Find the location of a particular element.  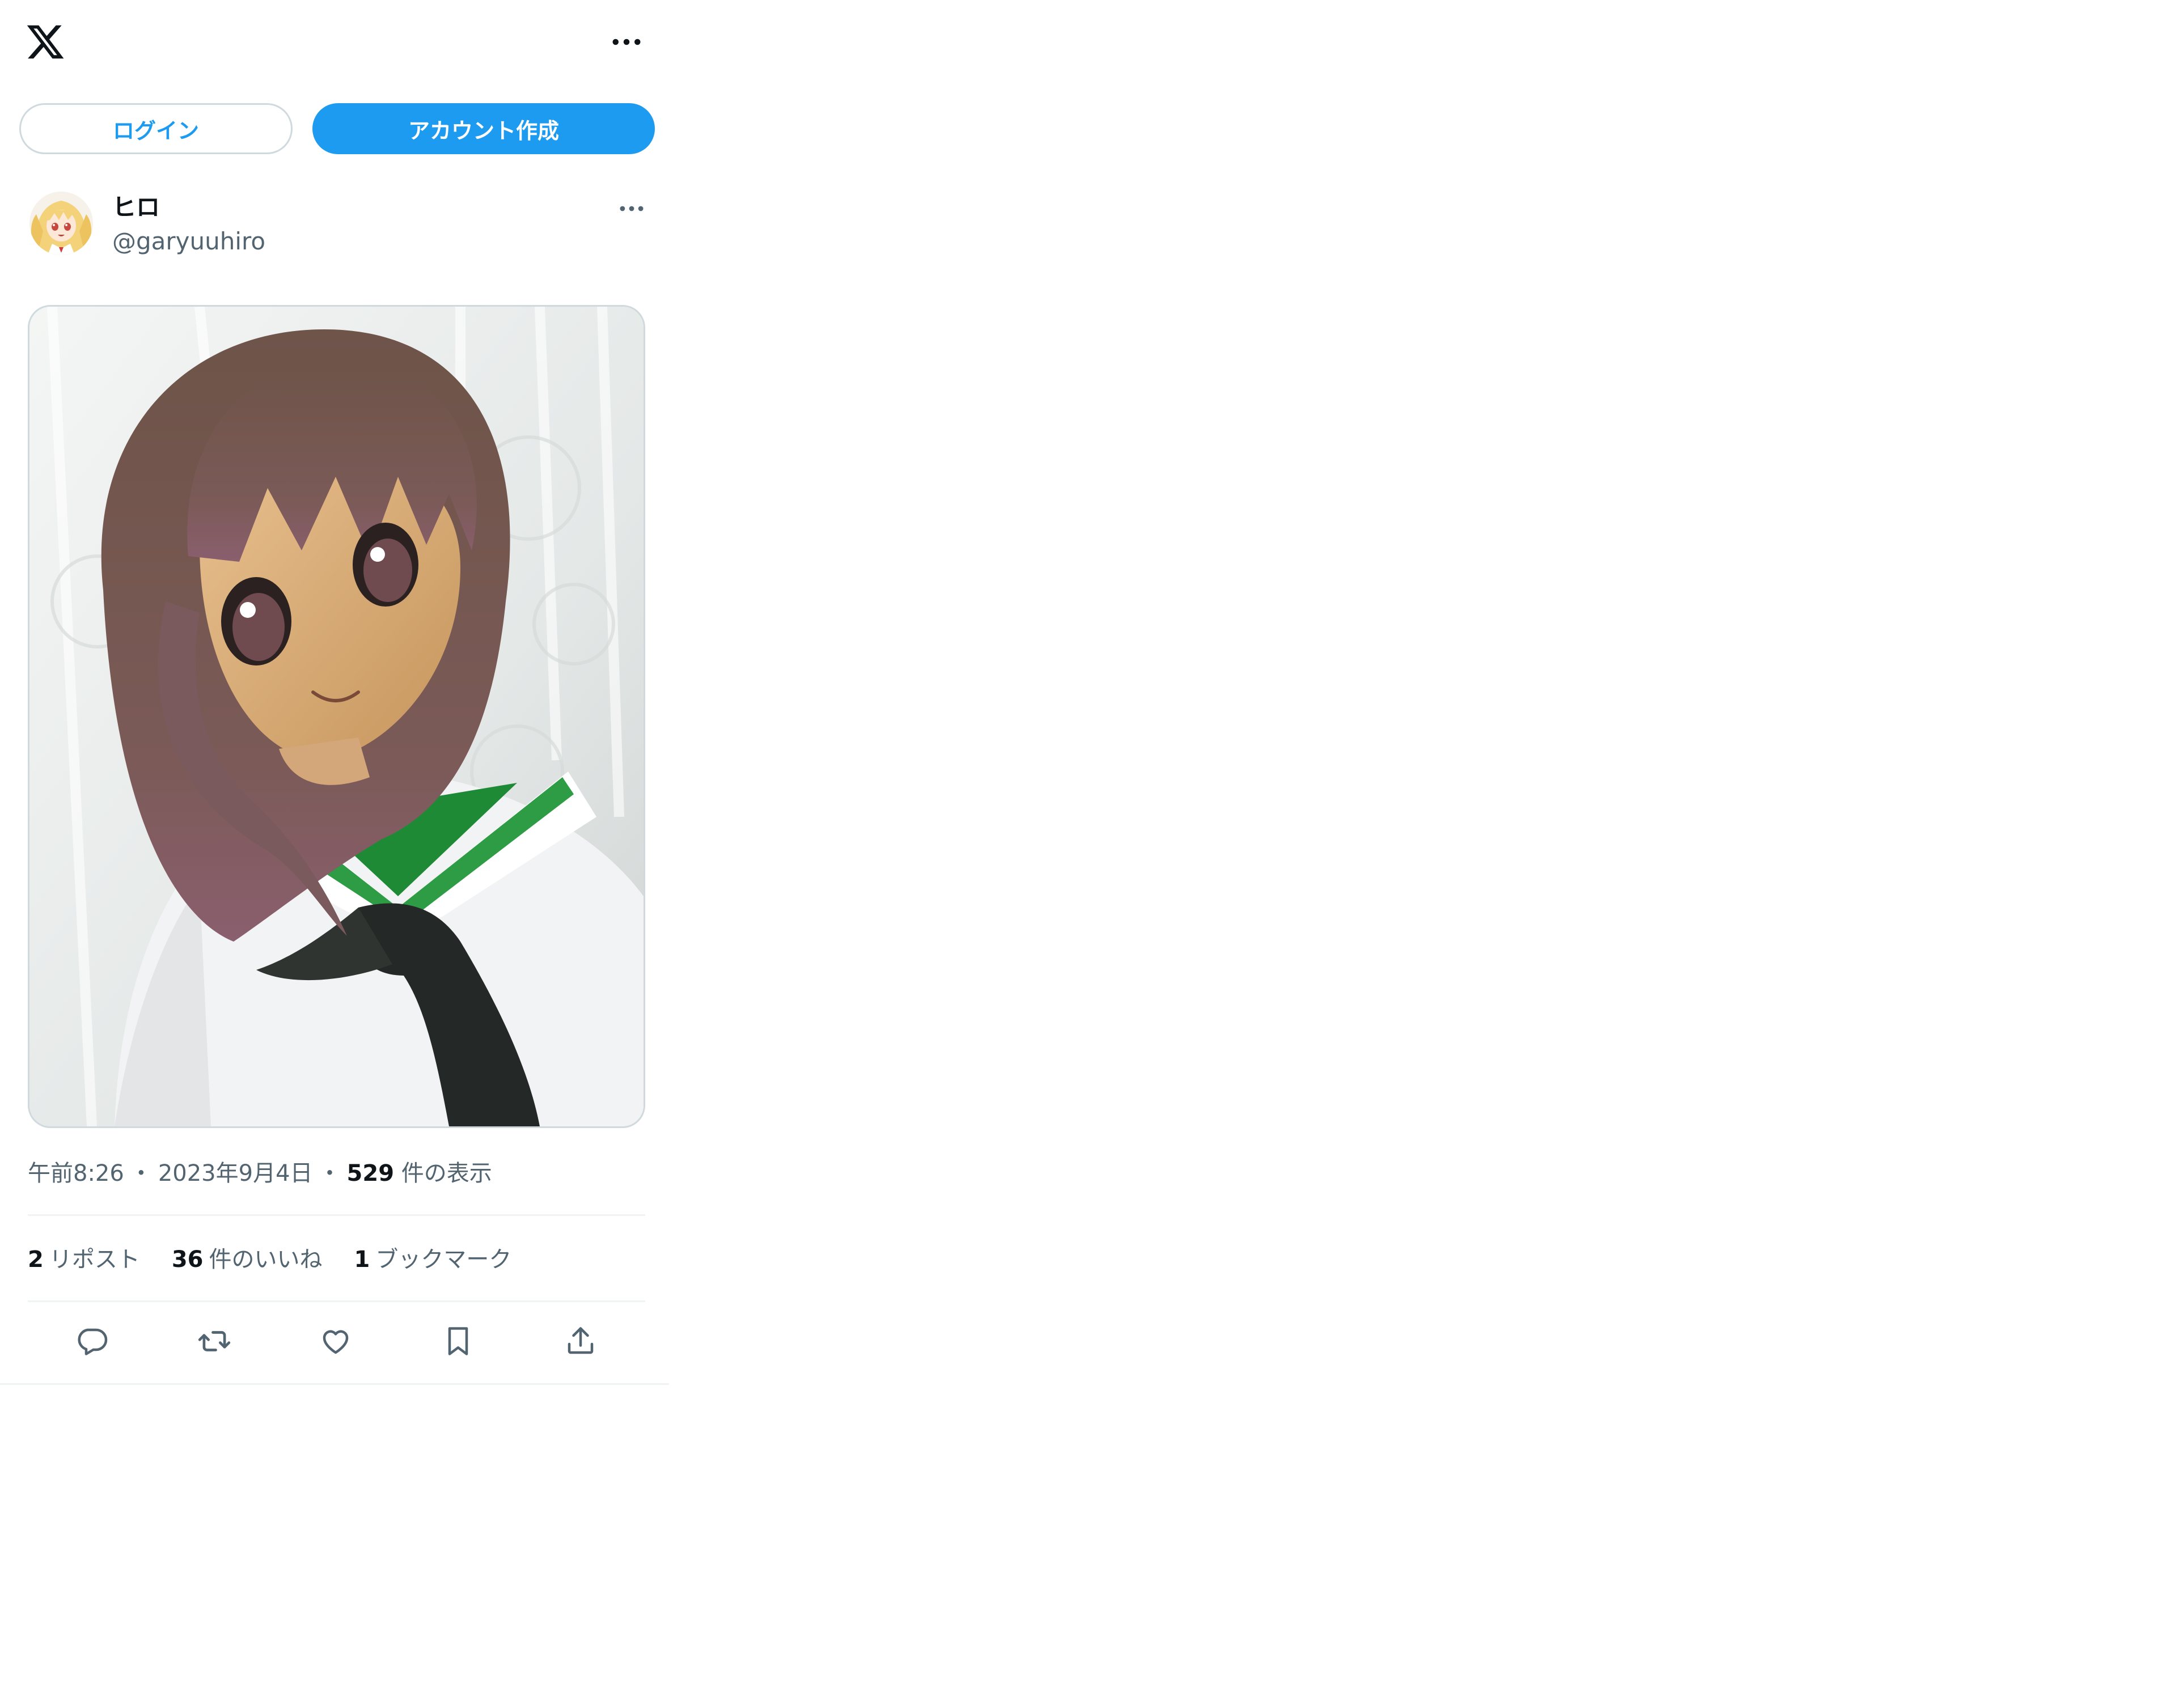

author-handle: @garyuuhiro is located at coordinates (188, 241).